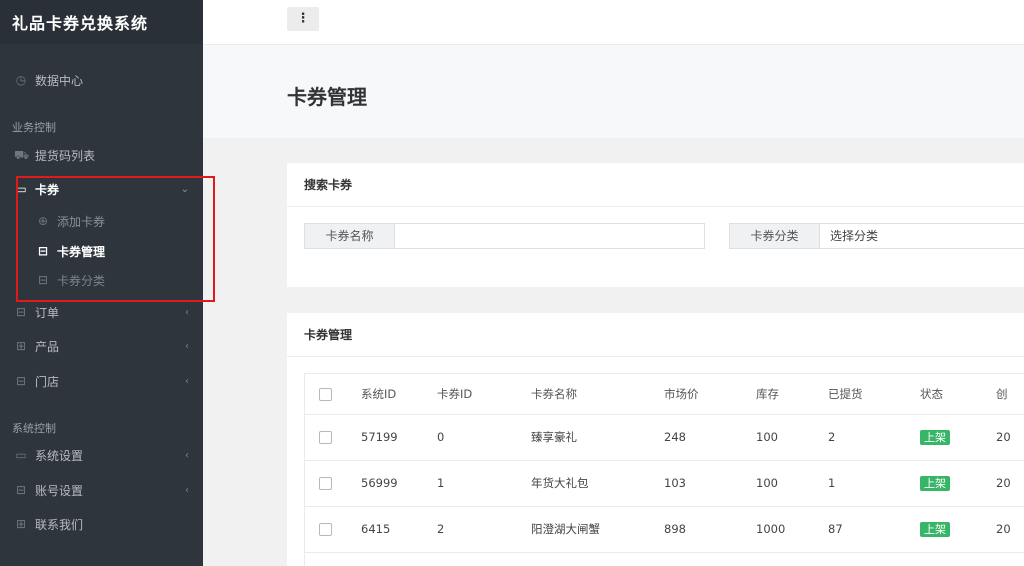 The image size is (1024, 566). Describe the element at coordinates (59, 80) in the screenshot. I see `sidebar-item-label: 数据中心` at that location.